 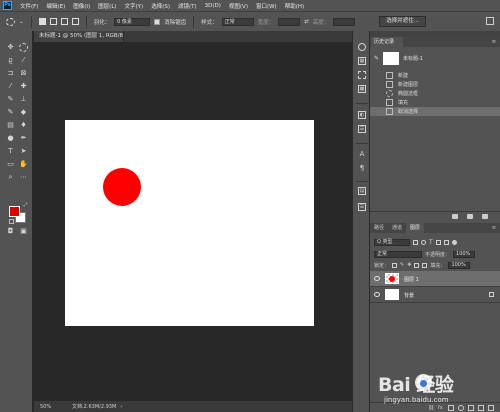 What do you see at coordinates (397, 228) in the screenshot?
I see `tab-channels: 通道` at bounding box center [397, 228].